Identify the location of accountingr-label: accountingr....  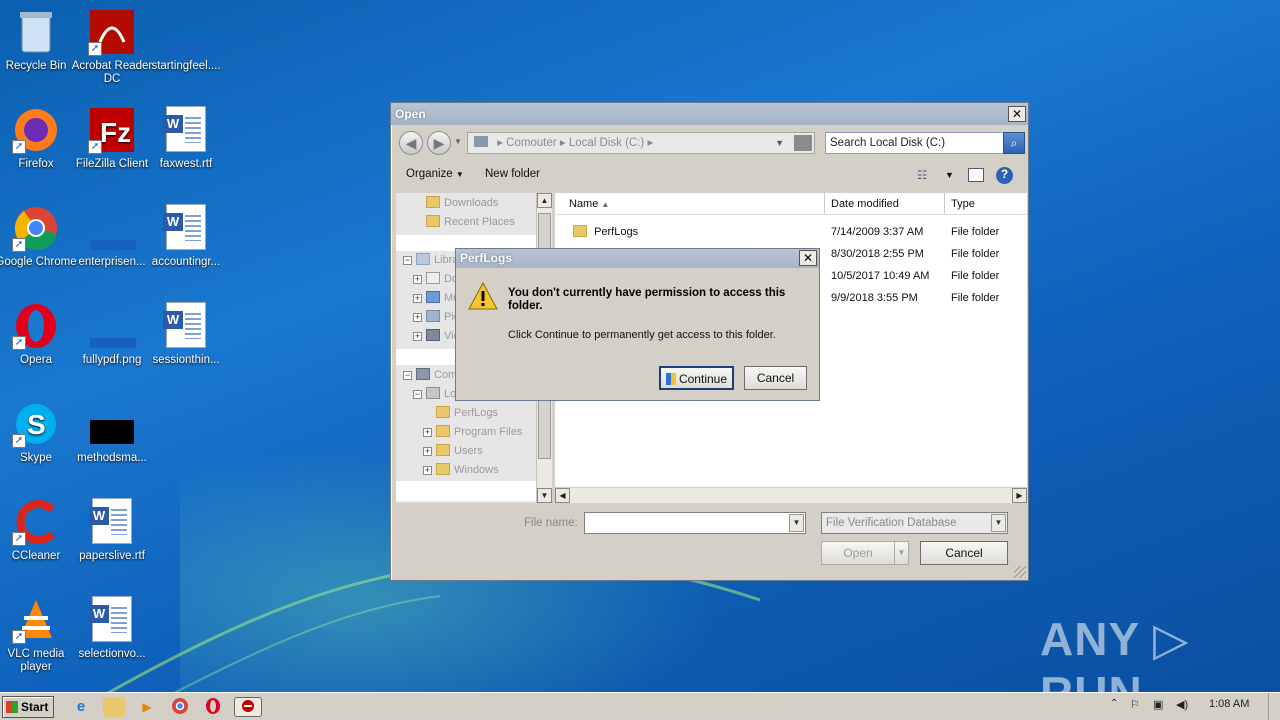
(186, 262).